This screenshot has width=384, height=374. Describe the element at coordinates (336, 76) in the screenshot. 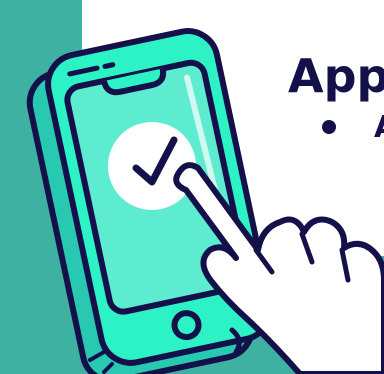

I see `slide-title: App` at that location.